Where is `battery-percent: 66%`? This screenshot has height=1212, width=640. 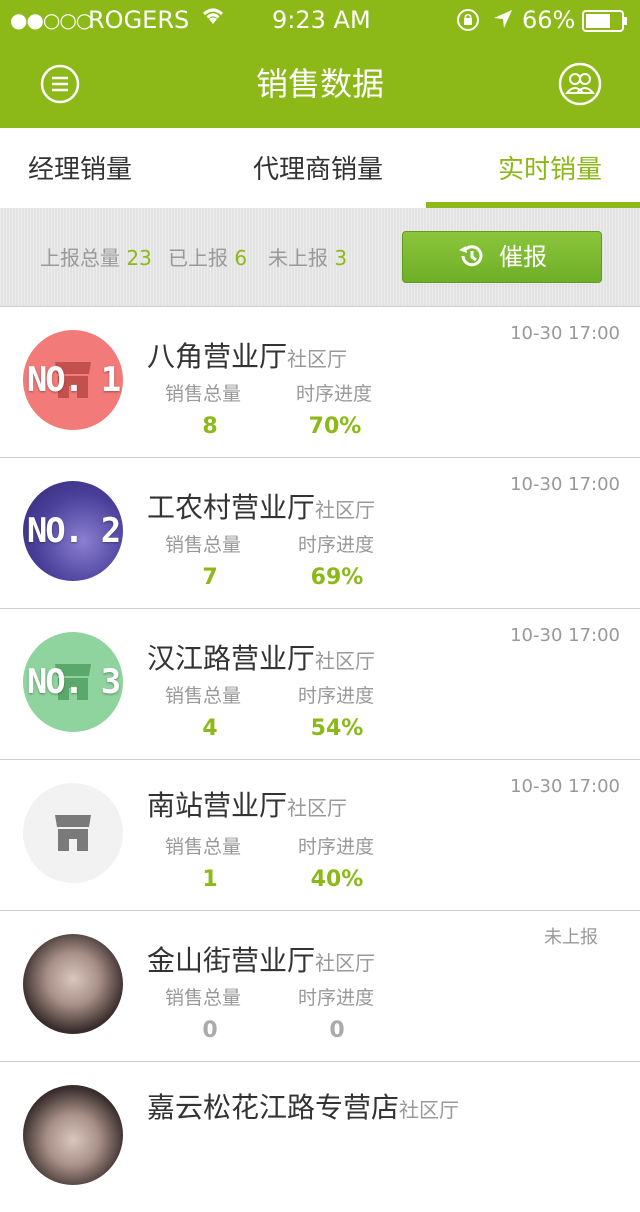
battery-percent: 66% is located at coordinates (549, 20).